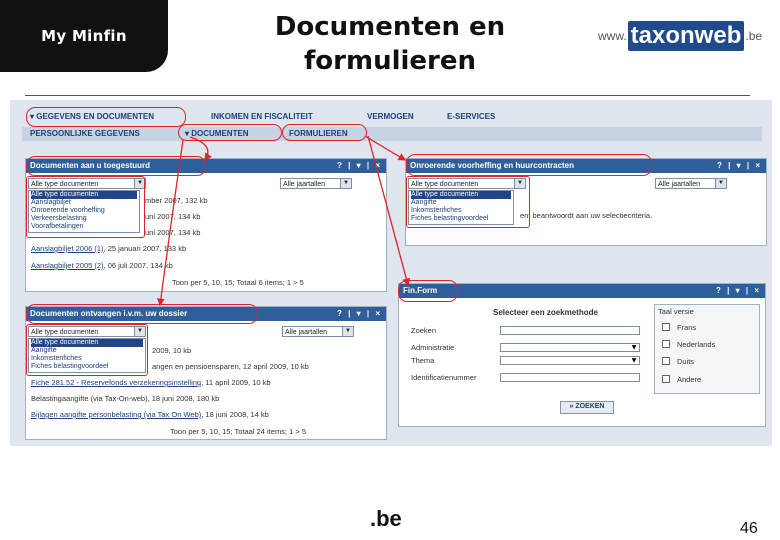 The width and height of the screenshot is (780, 540). What do you see at coordinates (170, 223) in the screenshot?
I see `arrow-to-received` at bounding box center [170, 223].